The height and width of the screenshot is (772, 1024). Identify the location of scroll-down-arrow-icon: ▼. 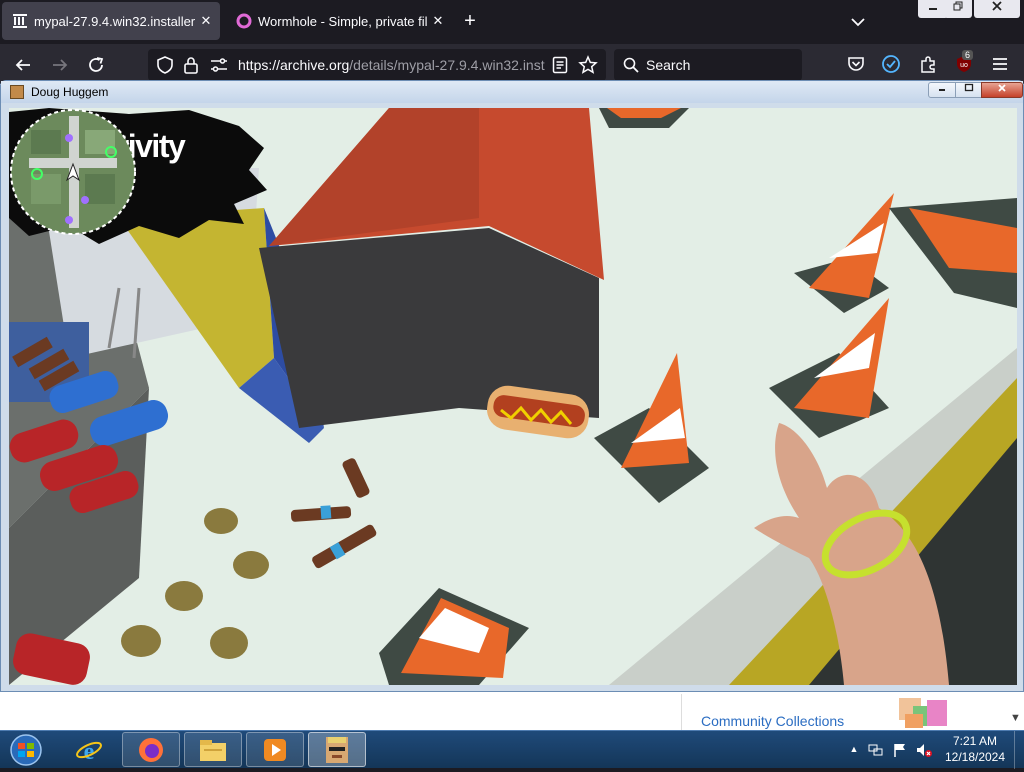
(1015, 718).